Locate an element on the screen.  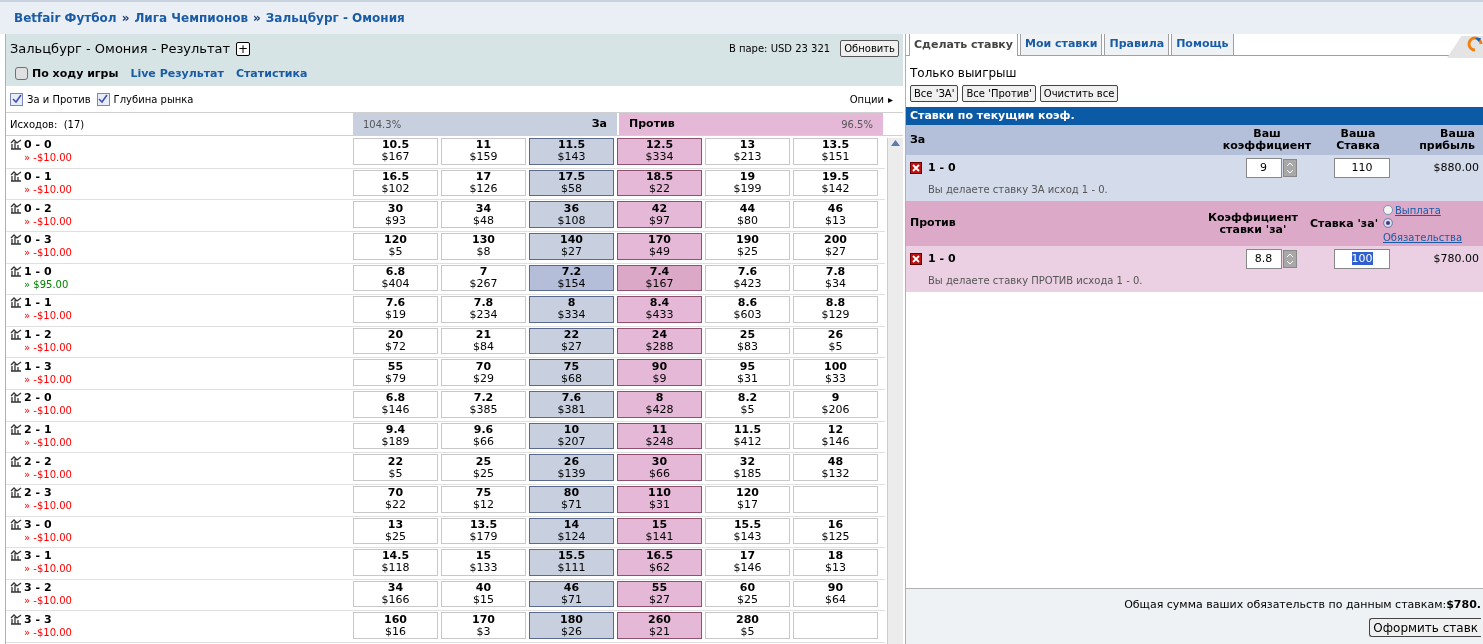
price-button: 34 $166 is located at coordinates (395, 594).